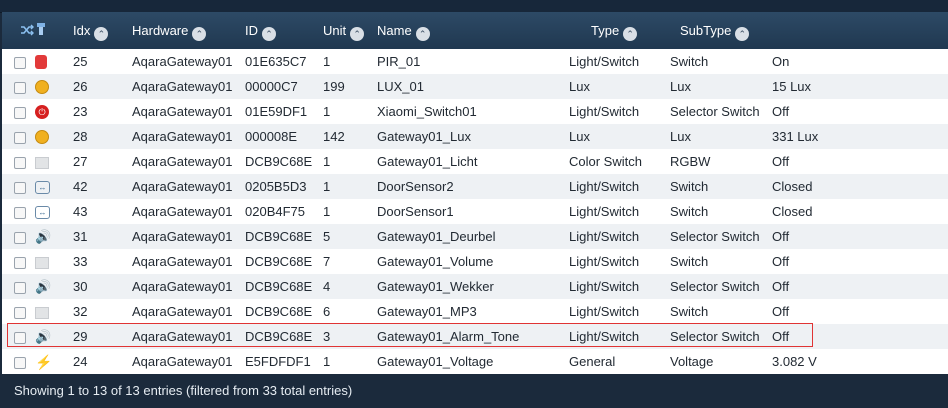 Image resolution: width=948 pixels, height=408 pixels. What do you see at coordinates (605, 161) in the screenshot?
I see `cell-type: Color Switch` at bounding box center [605, 161].